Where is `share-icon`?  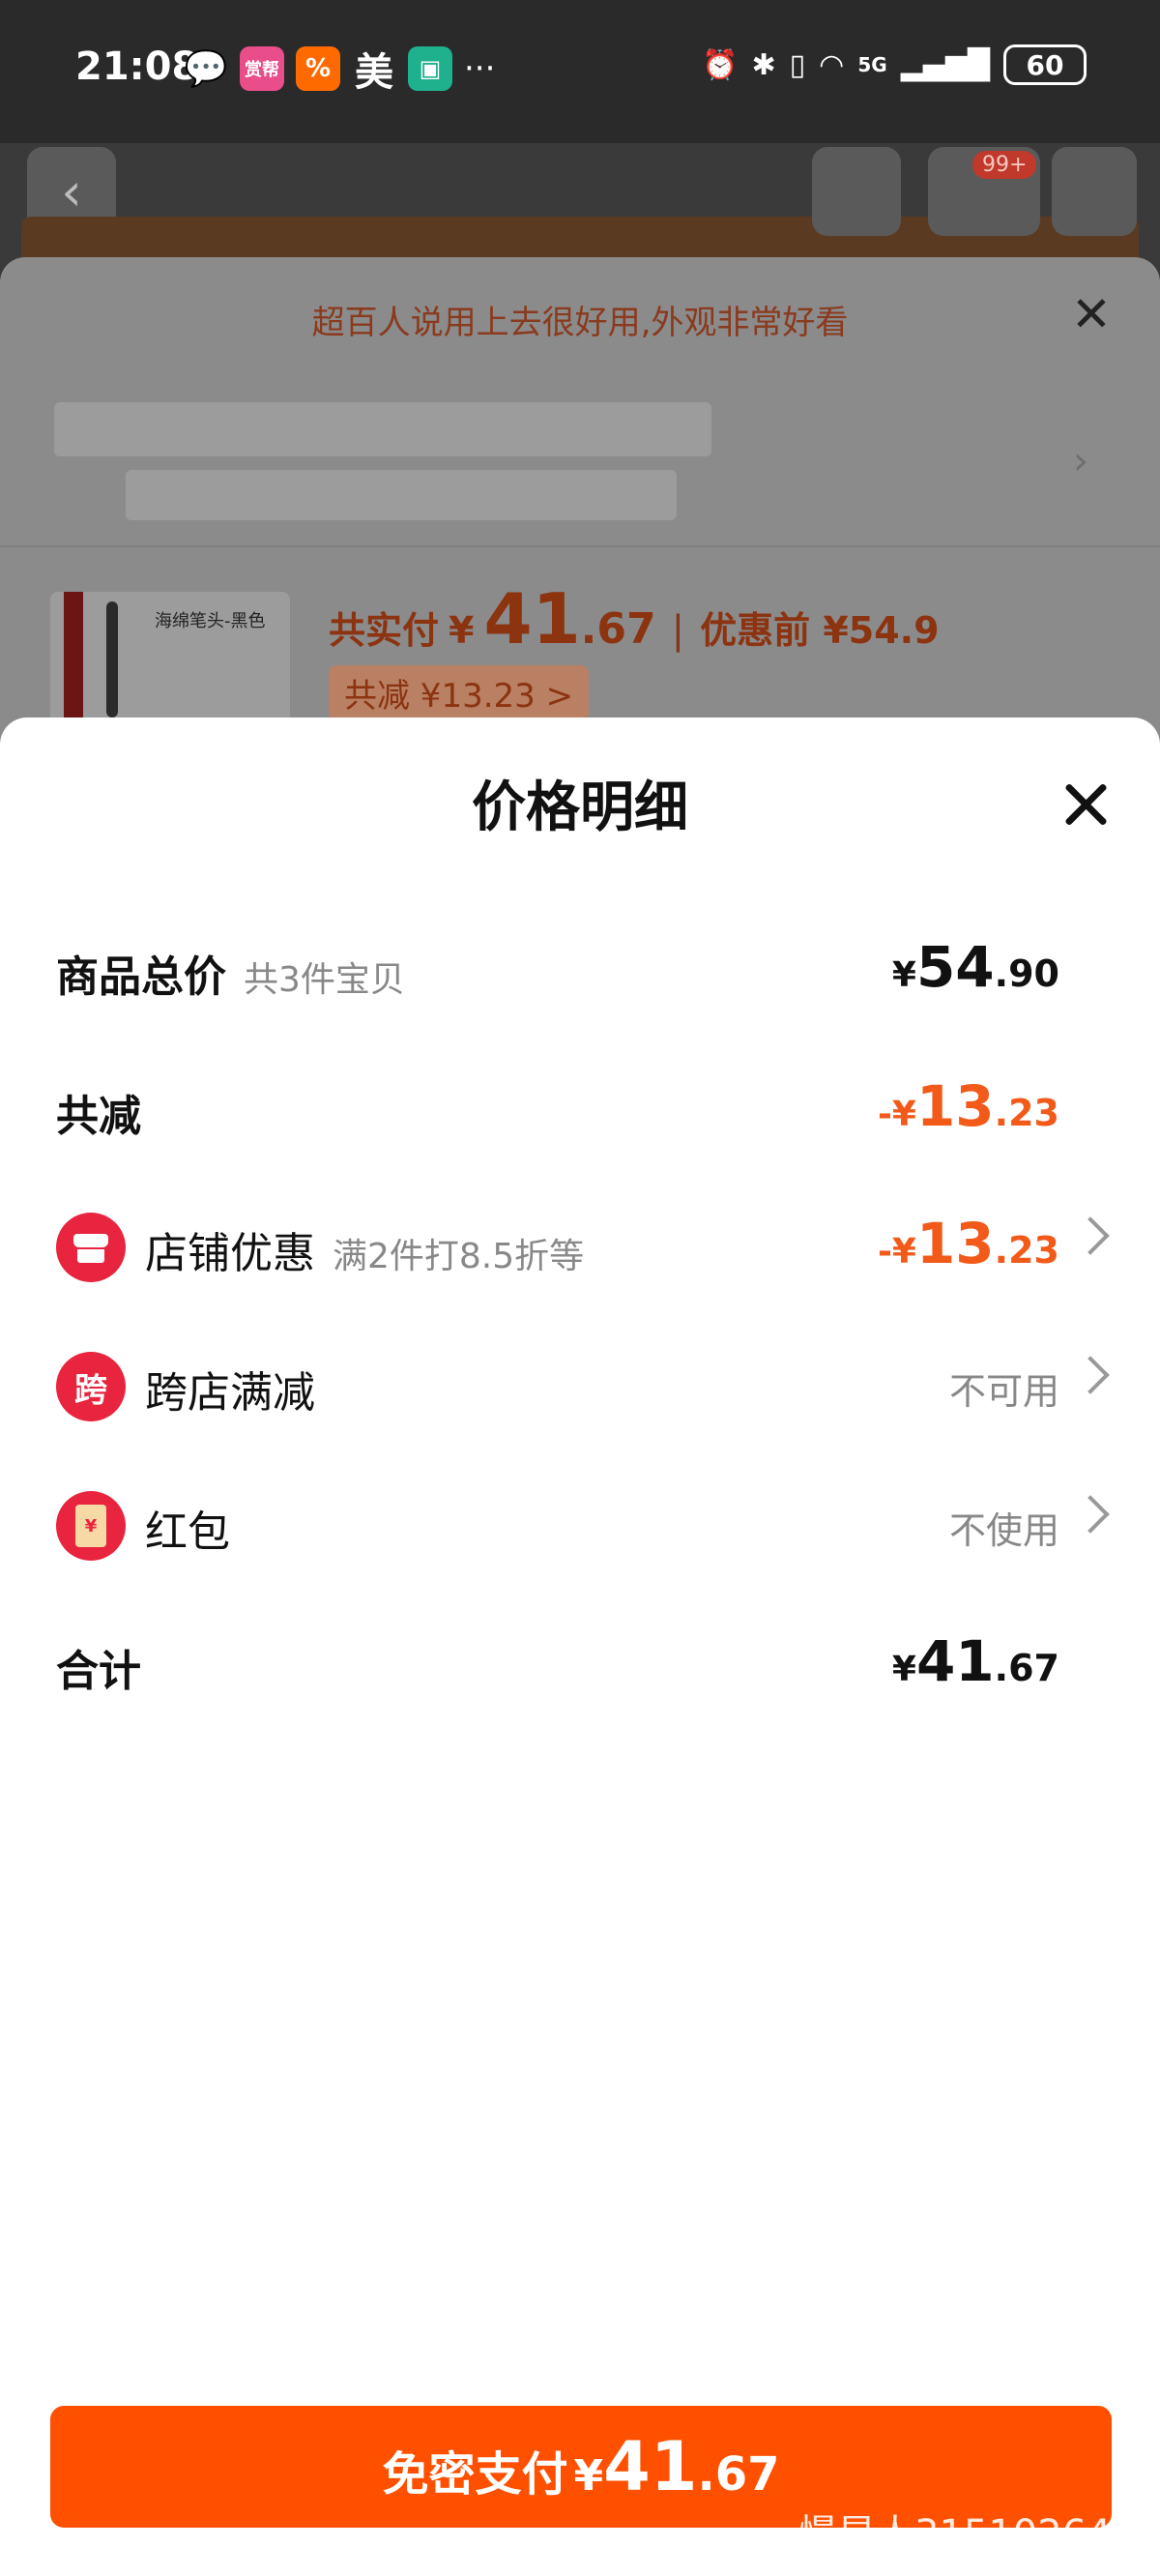
share-icon is located at coordinates (856, 191).